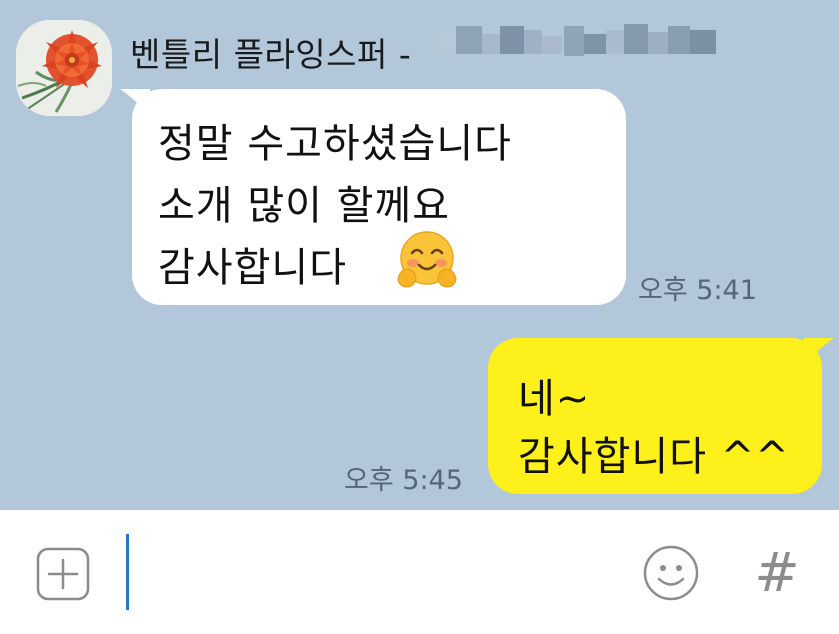  I want to click on sender-name-blurred-part, so click(581, 44).